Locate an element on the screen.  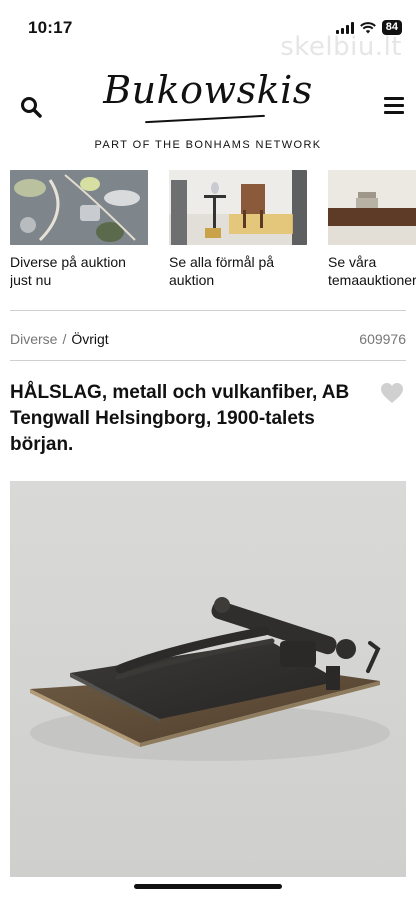
carousel-card-label: Diverse på auktion just nu is located at coordinates (68, 271).